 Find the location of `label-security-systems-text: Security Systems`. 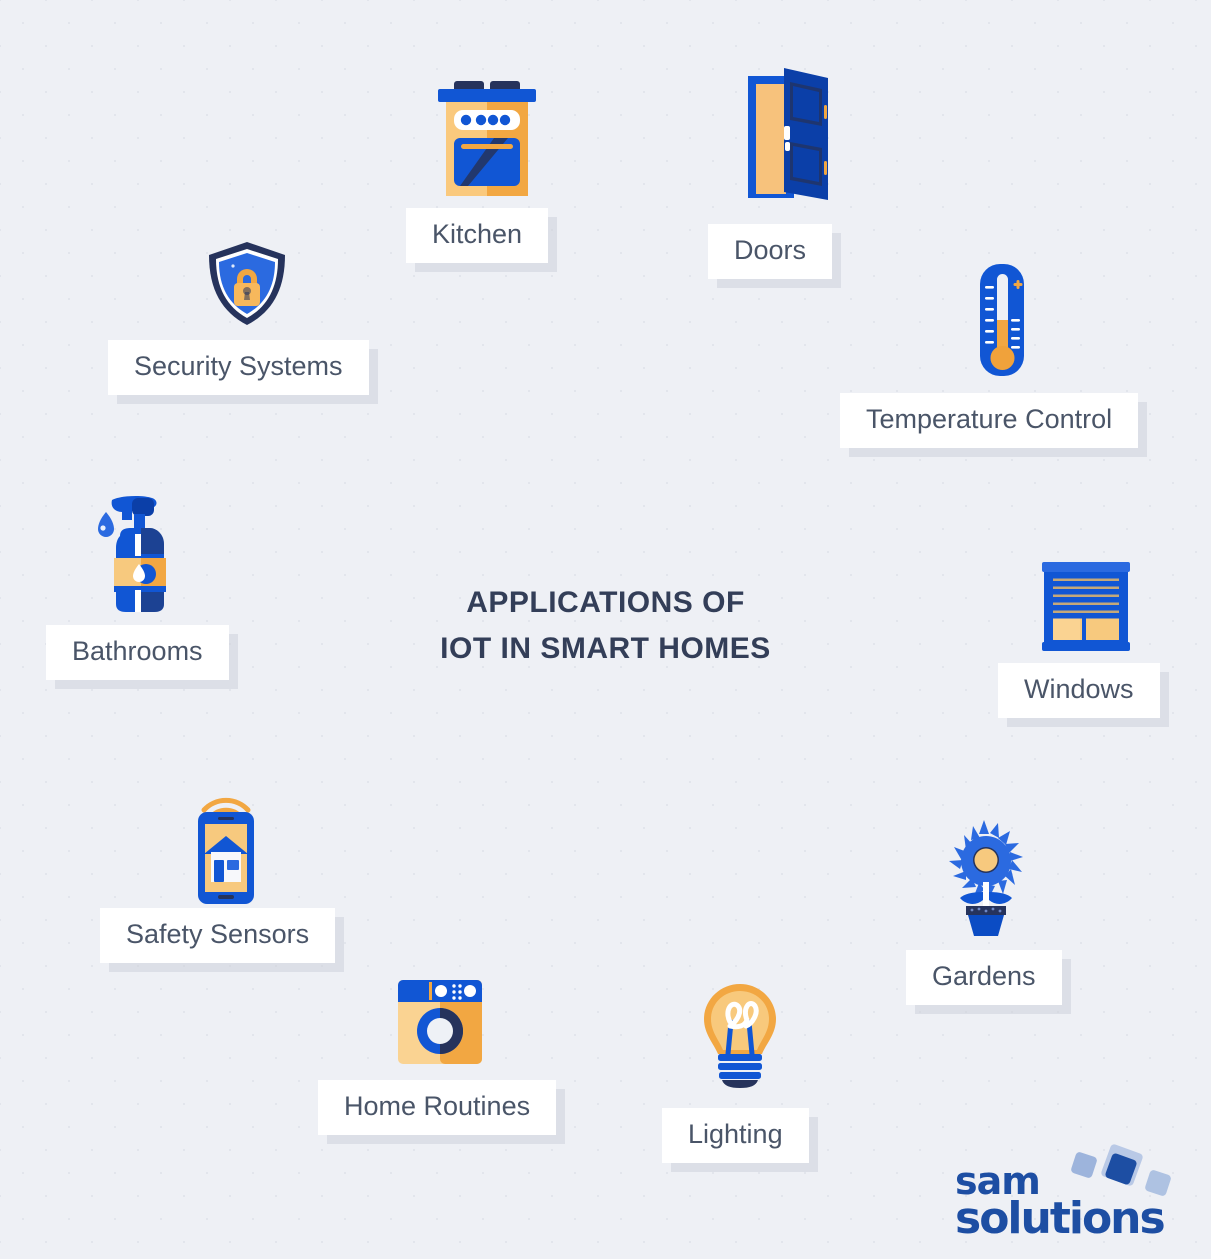

label-security-systems-text: Security Systems is located at coordinates (238, 366).